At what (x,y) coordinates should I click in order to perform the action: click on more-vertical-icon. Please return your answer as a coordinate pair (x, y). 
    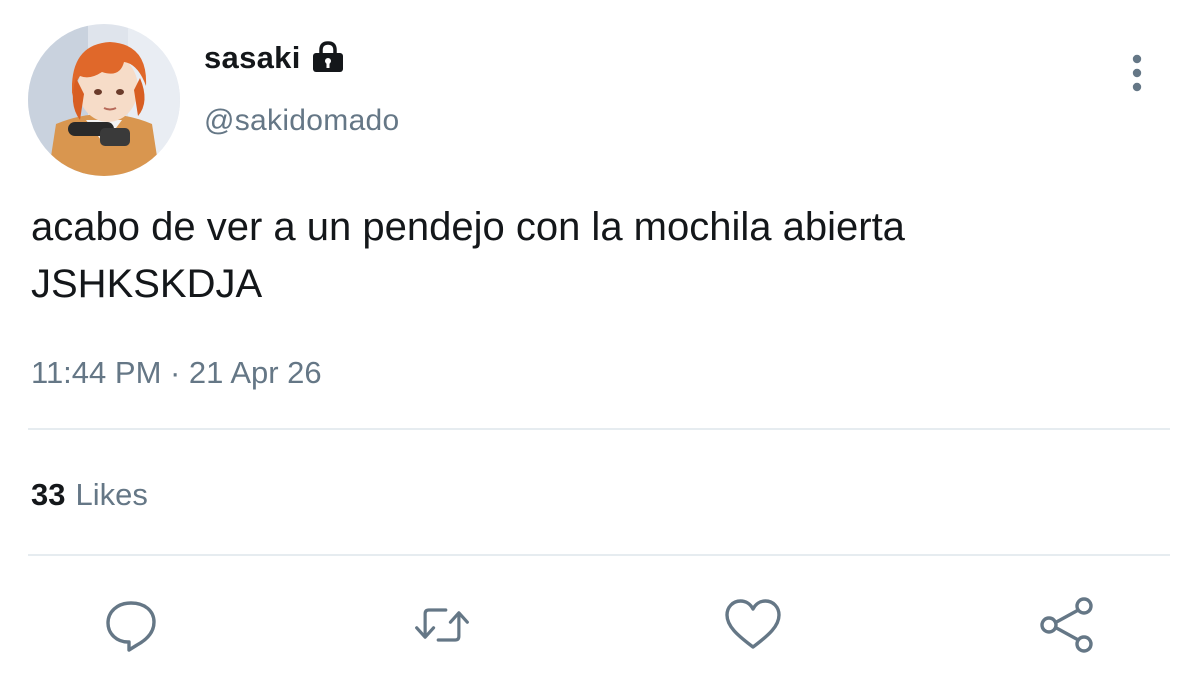
    Looking at the image, I should click on (1137, 73).